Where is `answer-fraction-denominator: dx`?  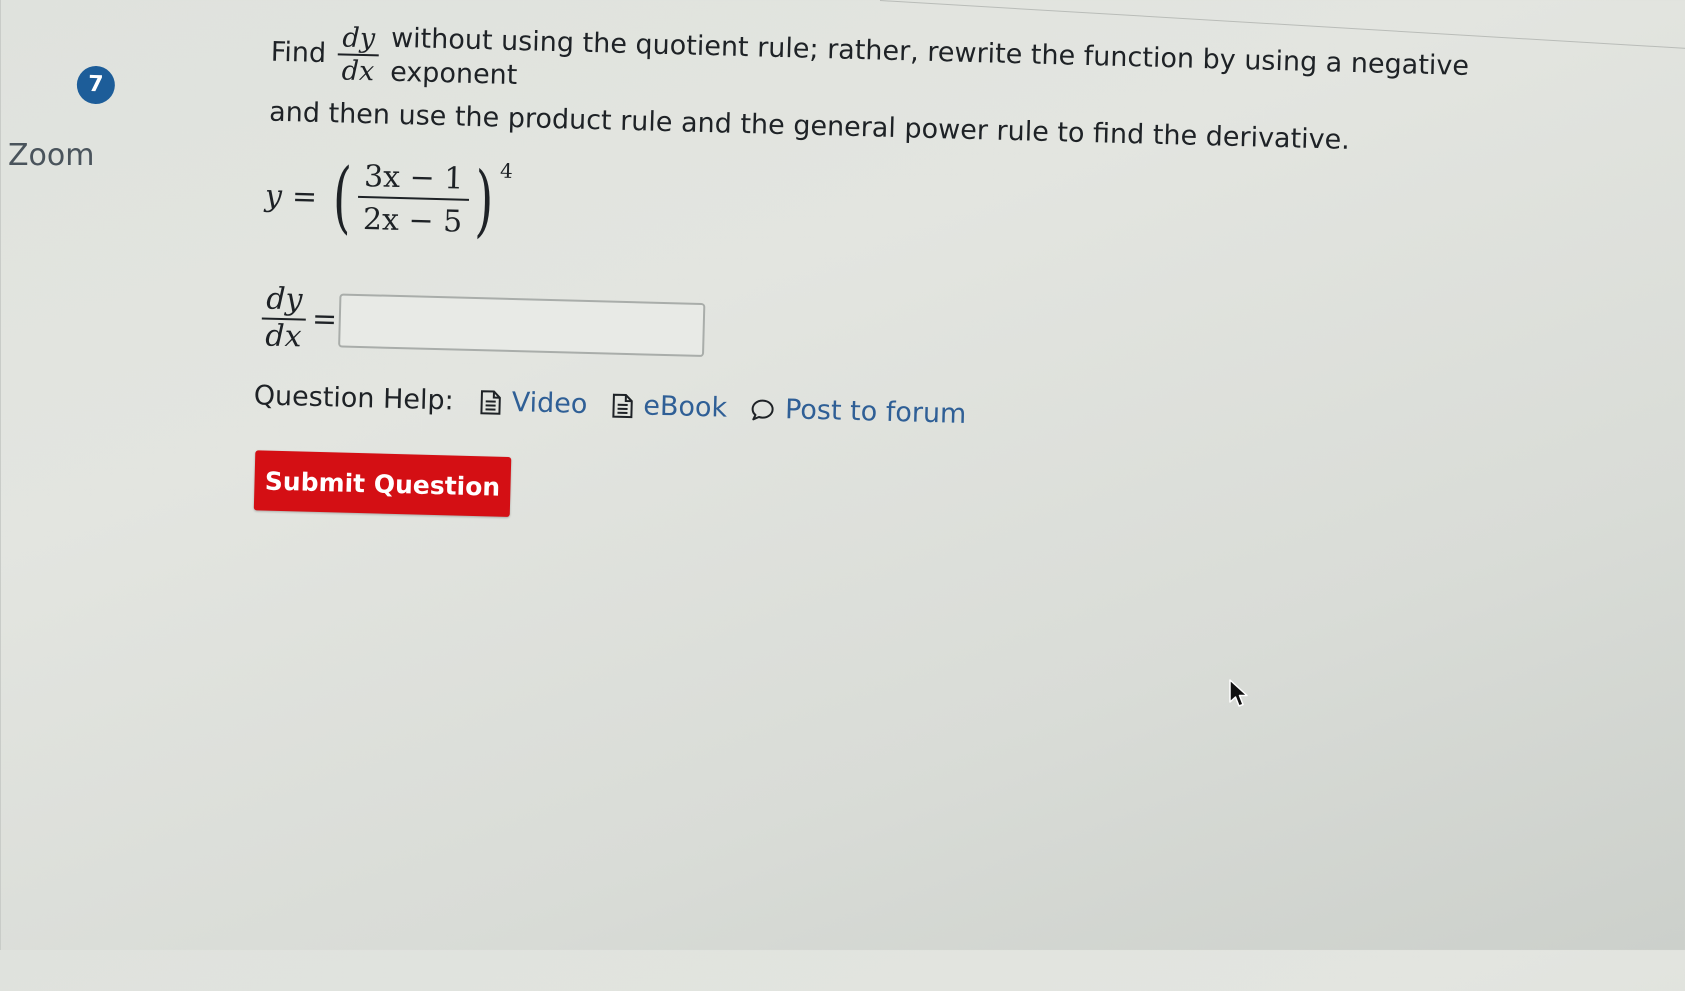
answer-fraction-denominator: dx is located at coordinates (283, 337).